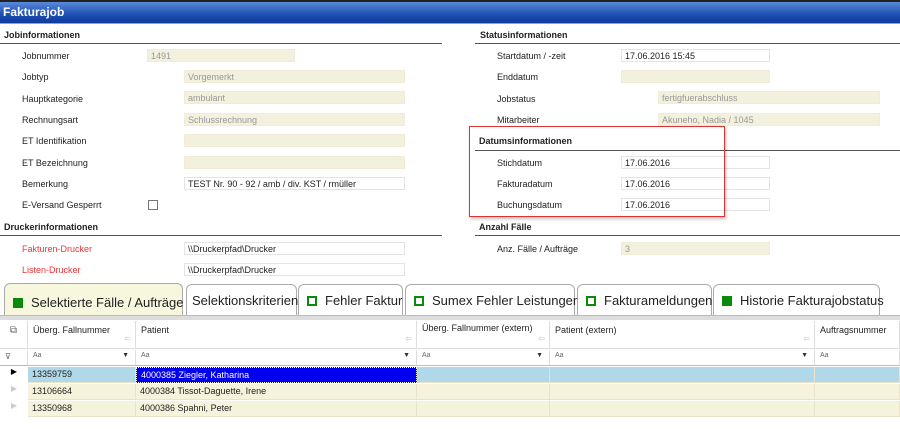 The height and width of the screenshot is (429, 900). Describe the element at coordinates (586, 330) in the screenshot. I see `header-label: Patient (extern)` at that location.